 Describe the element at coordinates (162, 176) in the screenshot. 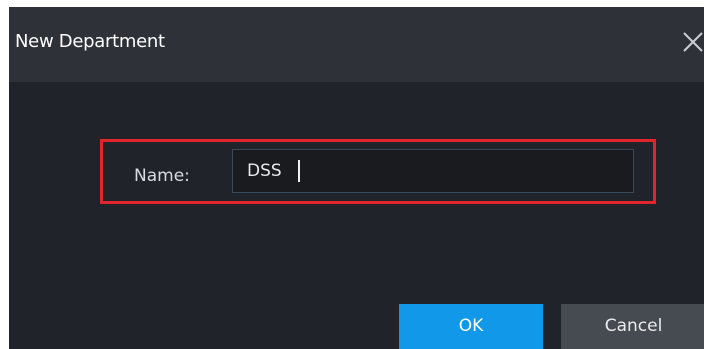

I see `name-label: Name:` at that location.